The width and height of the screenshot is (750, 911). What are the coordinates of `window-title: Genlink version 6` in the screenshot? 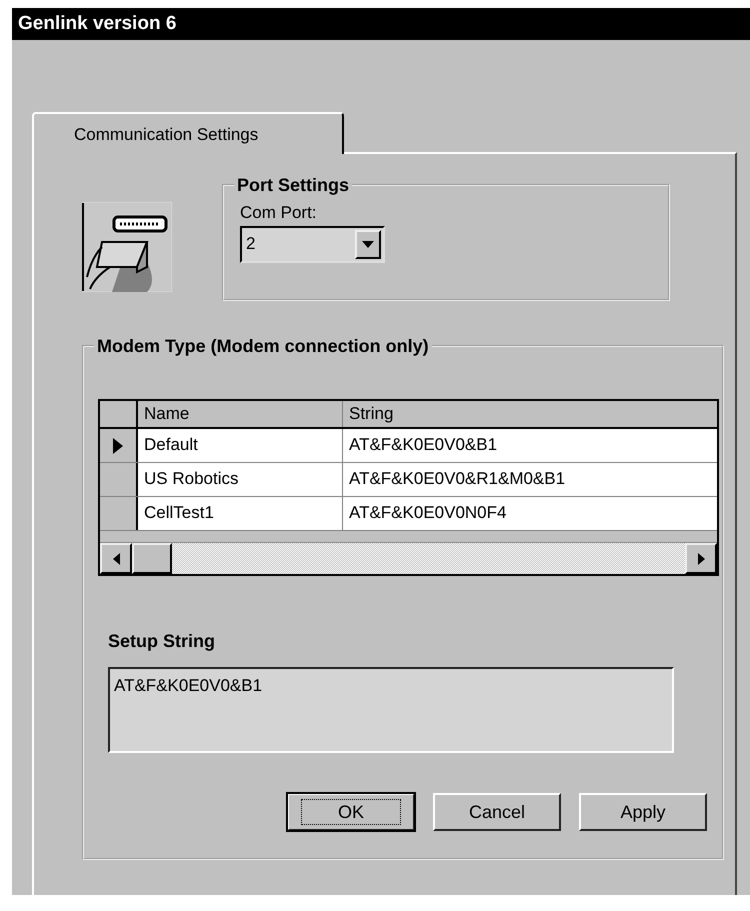 It's located at (381, 24).